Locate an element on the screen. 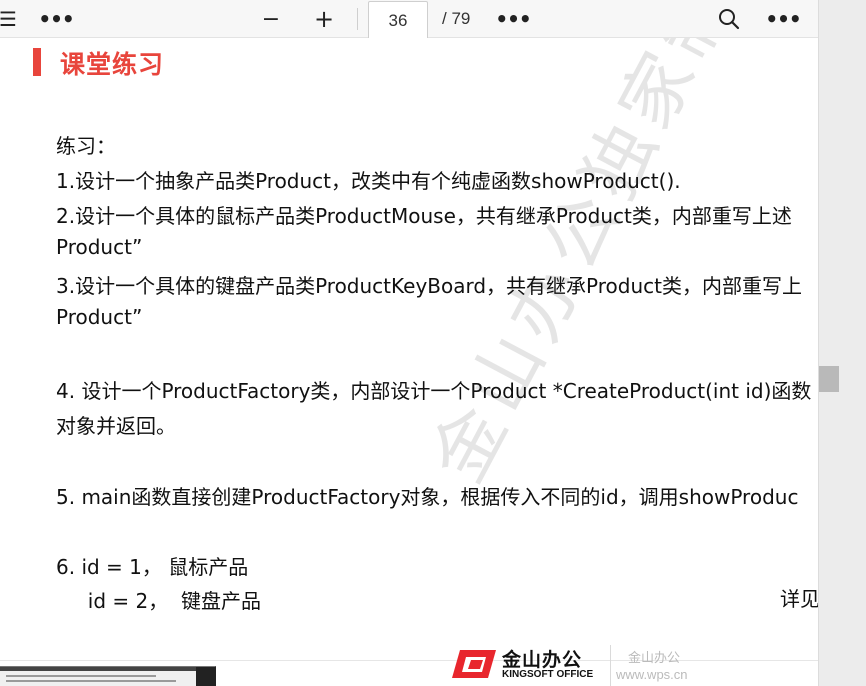 The image size is (866, 686). brand-name-cn: 金山办公 is located at coordinates (542, 660).